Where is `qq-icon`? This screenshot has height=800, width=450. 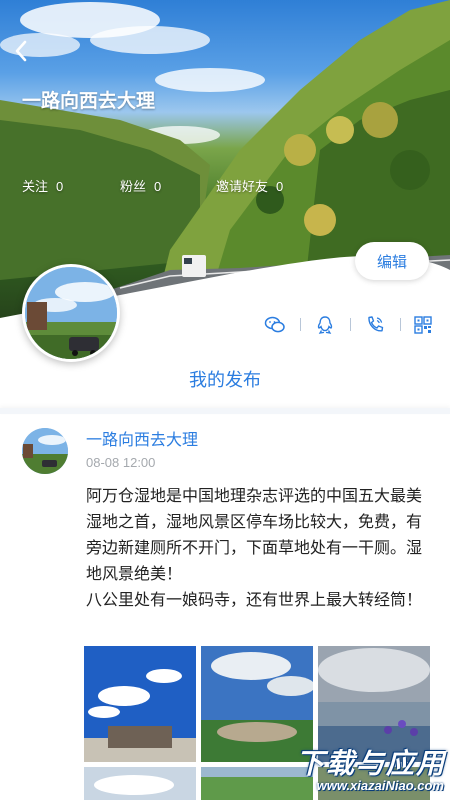
qq-icon is located at coordinates (325, 325).